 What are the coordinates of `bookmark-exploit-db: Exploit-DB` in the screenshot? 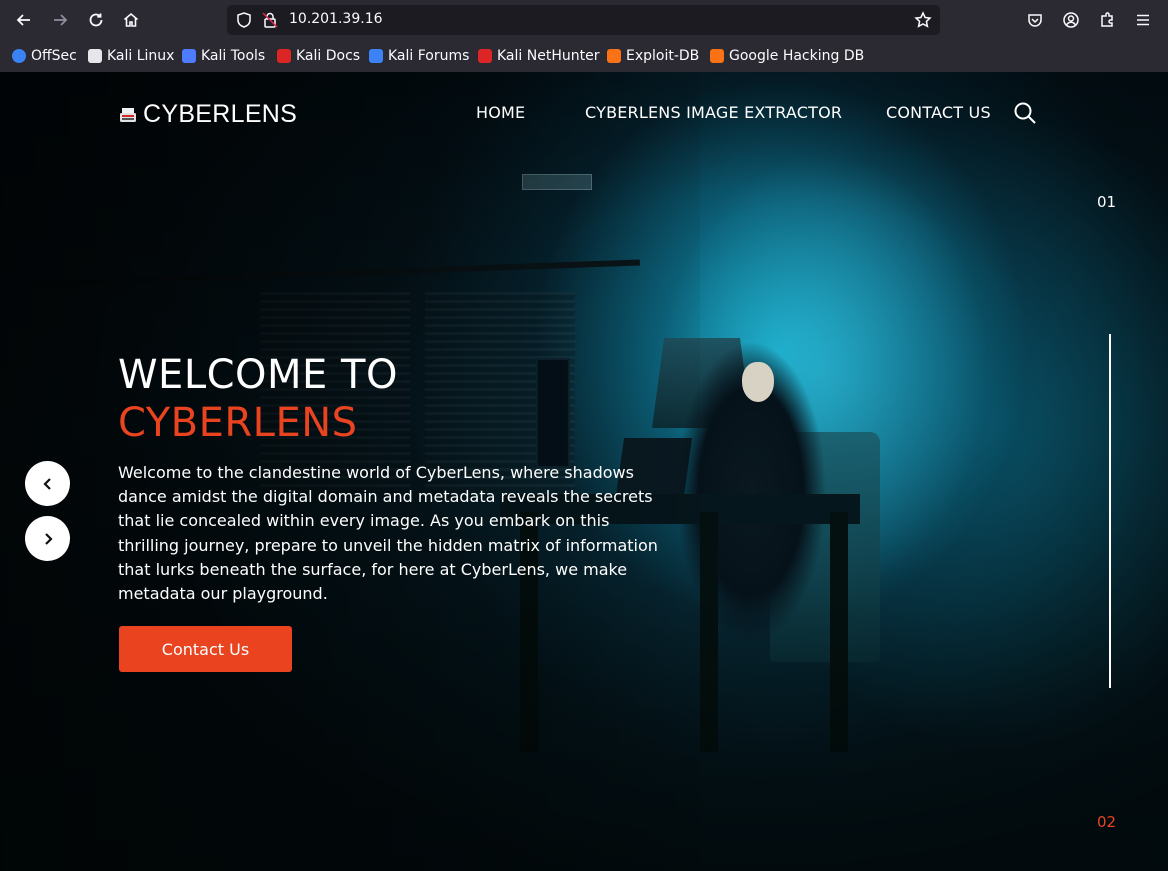 It's located at (653, 56).